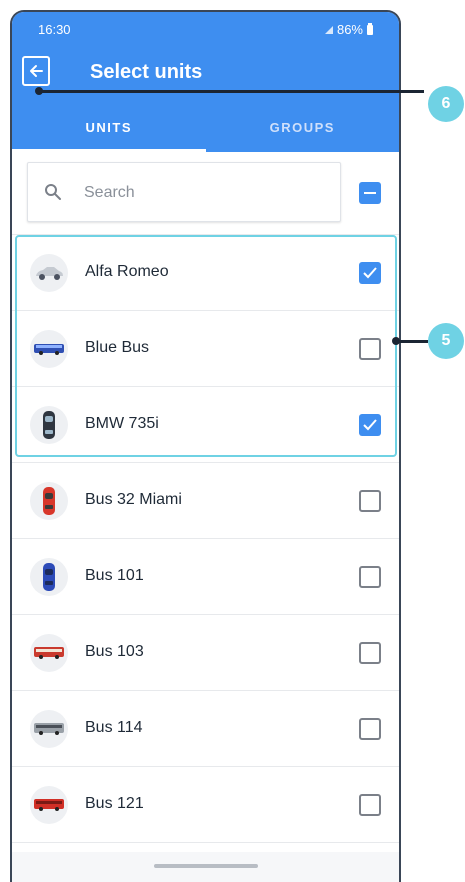 This screenshot has width=465, height=882. Describe the element at coordinates (328, 29) in the screenshot. I see `signal-icon` at that location.